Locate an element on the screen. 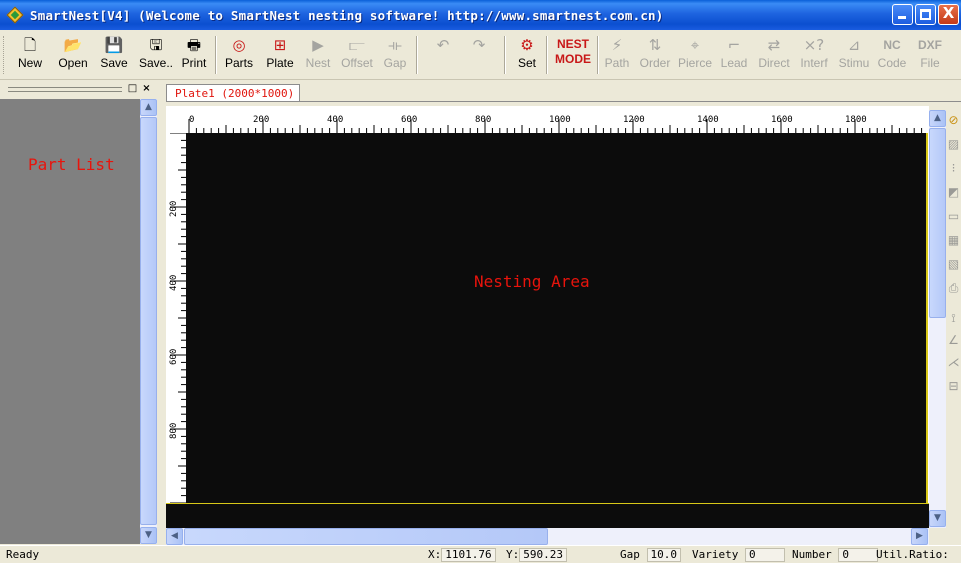  part-list-header: □ × is located at coordinates (83, 90).